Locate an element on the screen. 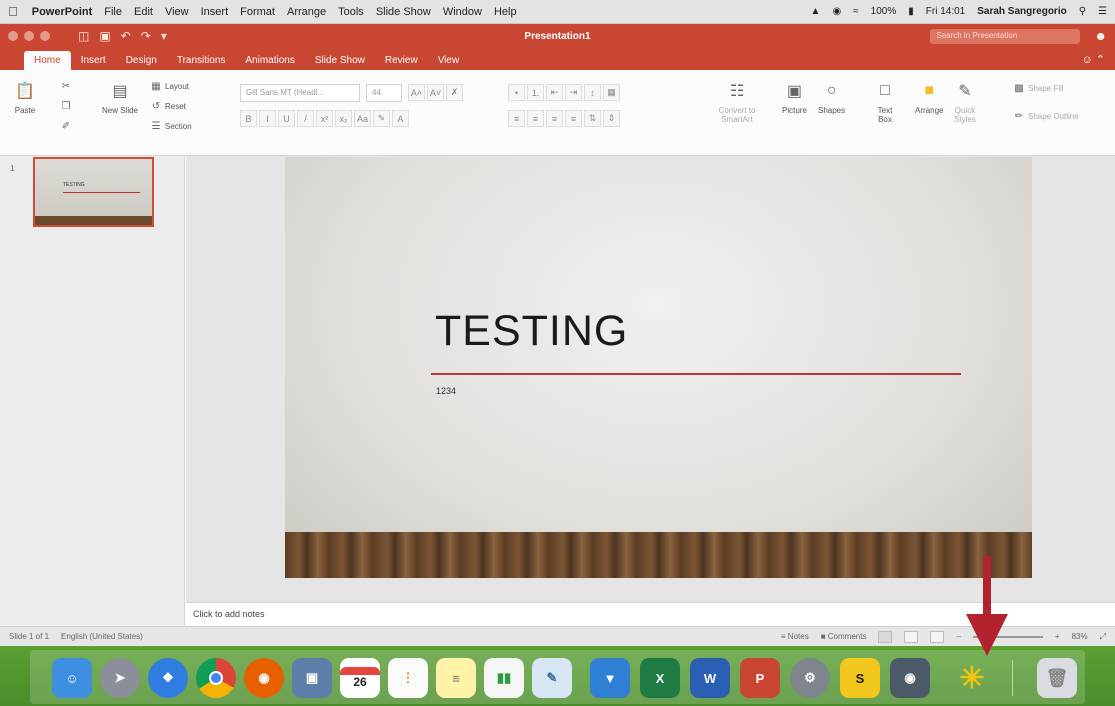  increase-indent-icon: ⇥ is located at coordinates (573, 92).